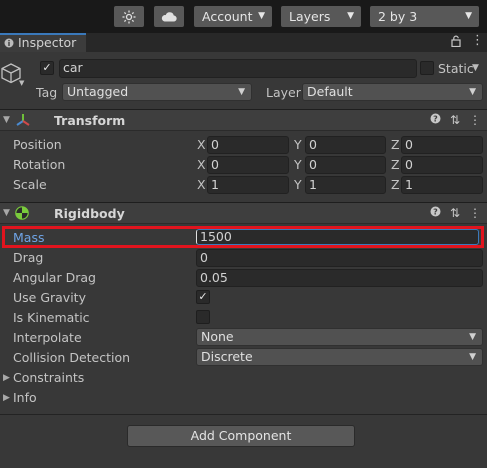  What do you see at coordinates (49, 297) in the screenshot?
I see `use-gravity-label: Use Gravity` at bounding box center [49, 297].